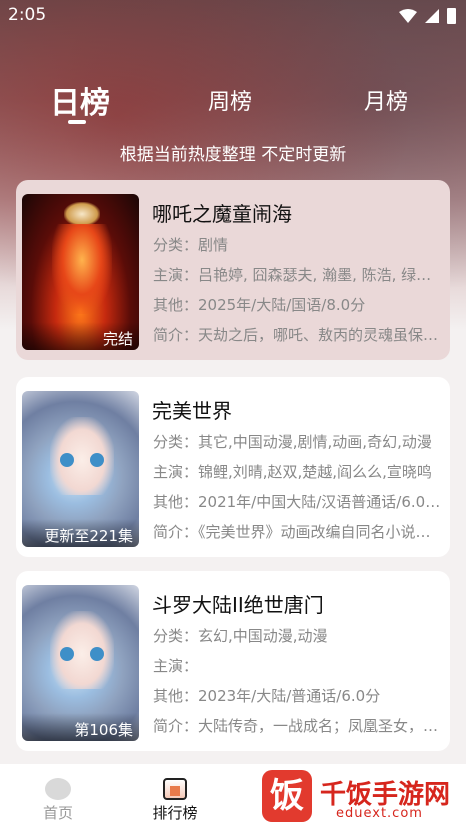 The image size is (466, 830). I want to click on episode-badge: 更新至221集, so click(80, 533).